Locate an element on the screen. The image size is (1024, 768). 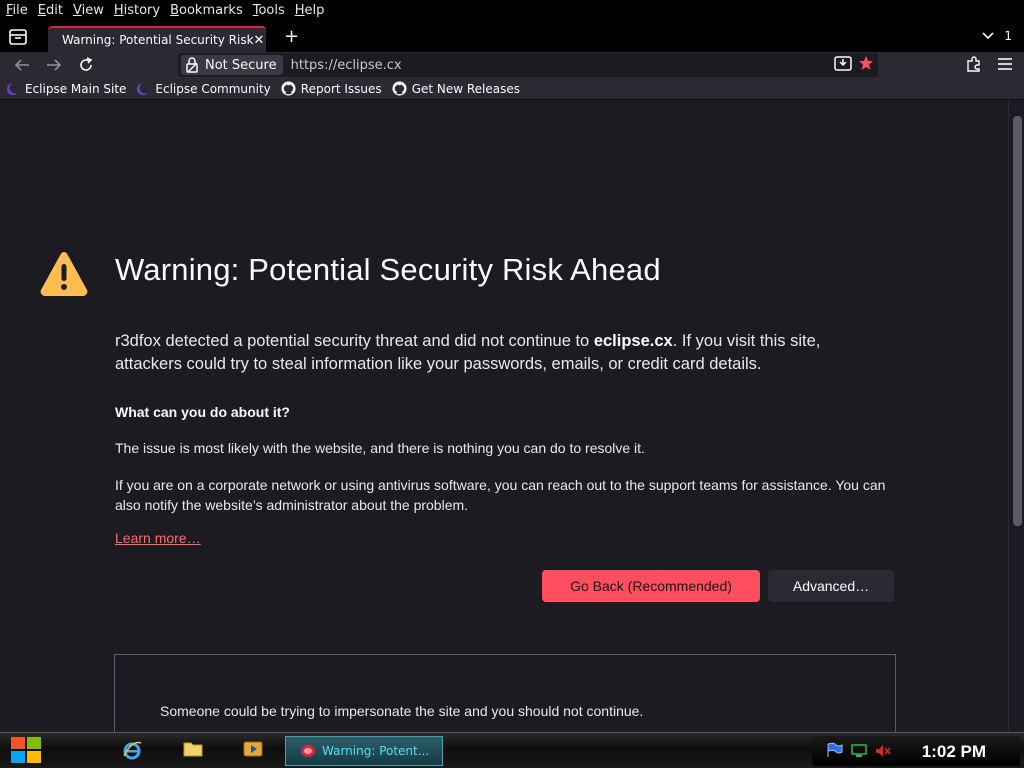
forward-button is located at coordinates (54, 65).